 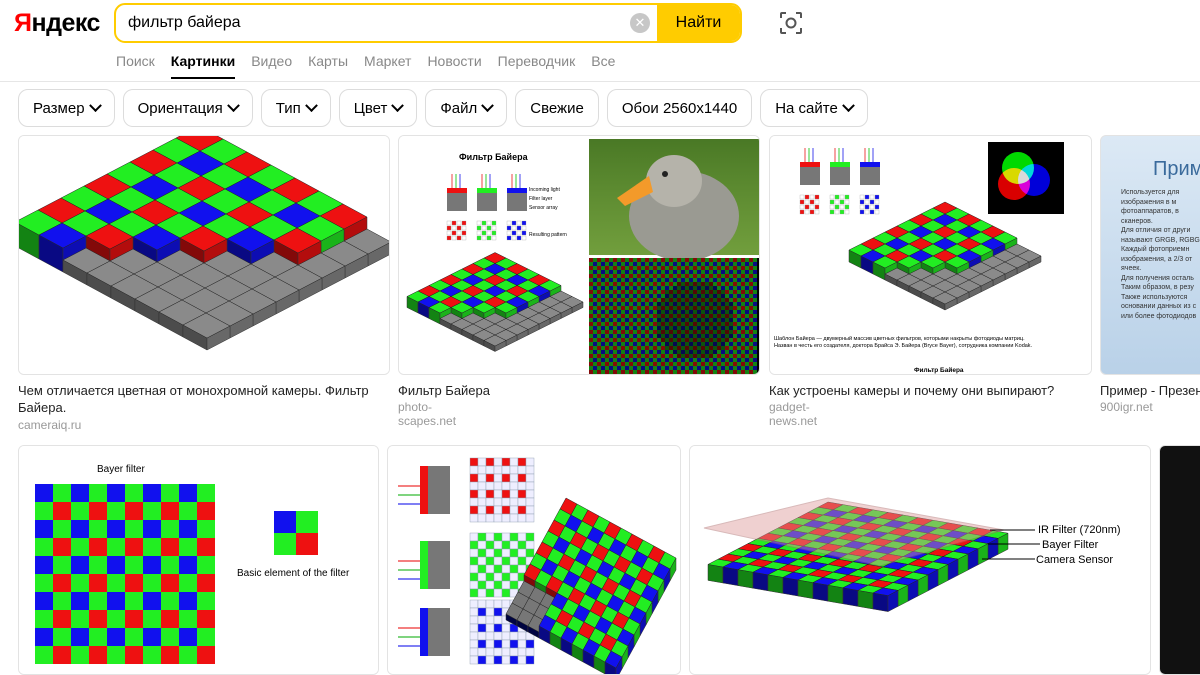 What do you see at coordinates (203, 66) in the screenshot?
I see `tab-images: Картинки` at bounding box center [203, 66].